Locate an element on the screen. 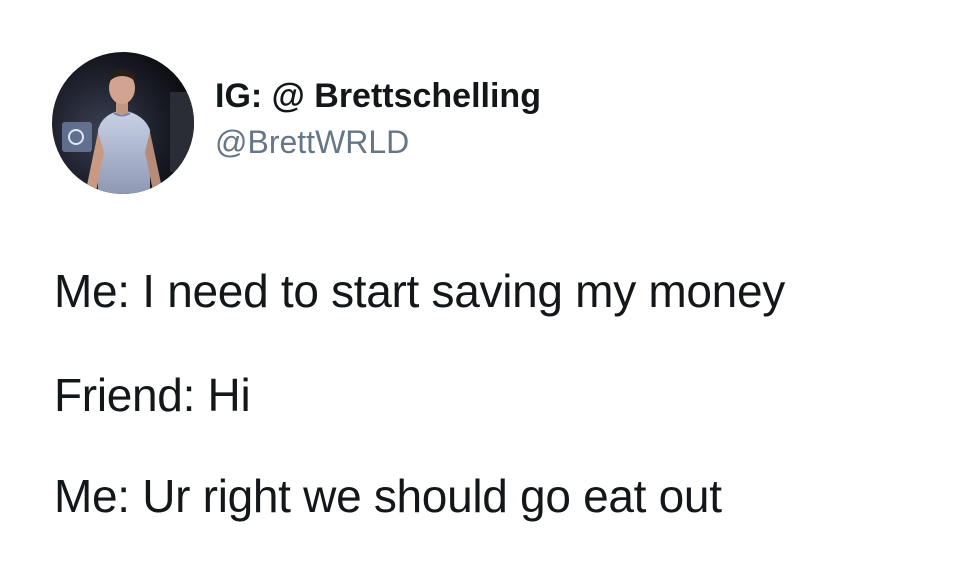 The height and width of the screenshot is (584, 960). author-block: IG: @ Brettschelling @BrettWRLD is located at coordinates (378, 119).